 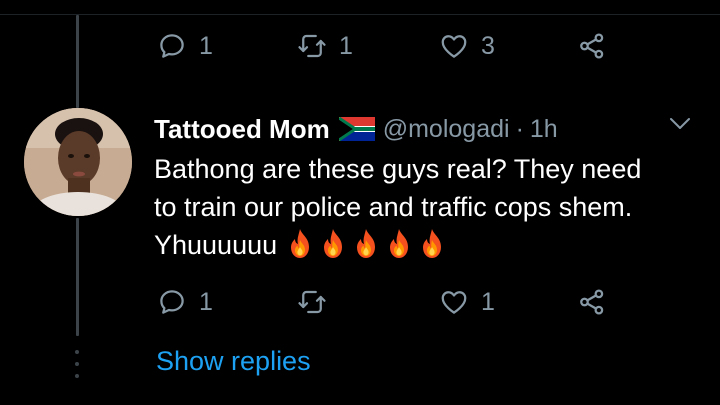 What do you see at coordinates (680, 124) in the screenshot?
I see `chevron-down-icon` at bounding box center [680, 124].